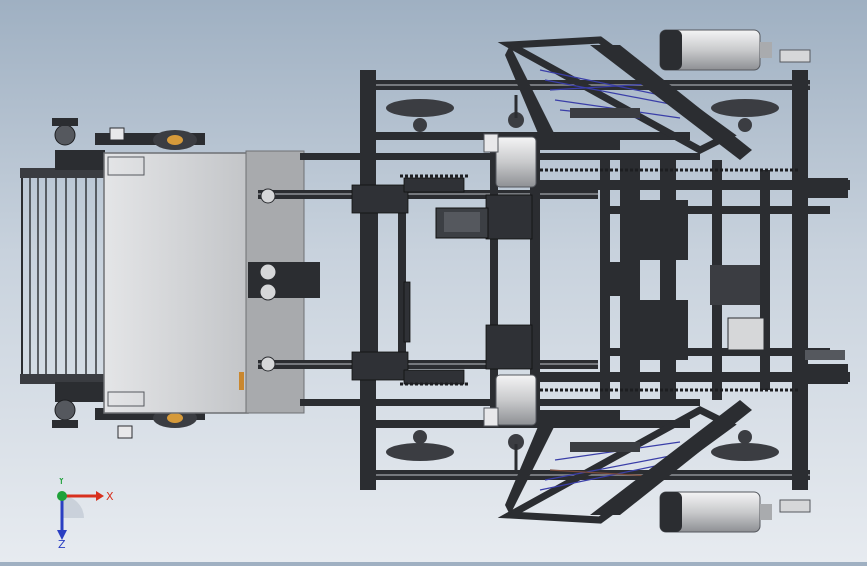  Describe the element at coordinates (65, 273) in the screenshot. I see `intake-roller-assembly` at that location.